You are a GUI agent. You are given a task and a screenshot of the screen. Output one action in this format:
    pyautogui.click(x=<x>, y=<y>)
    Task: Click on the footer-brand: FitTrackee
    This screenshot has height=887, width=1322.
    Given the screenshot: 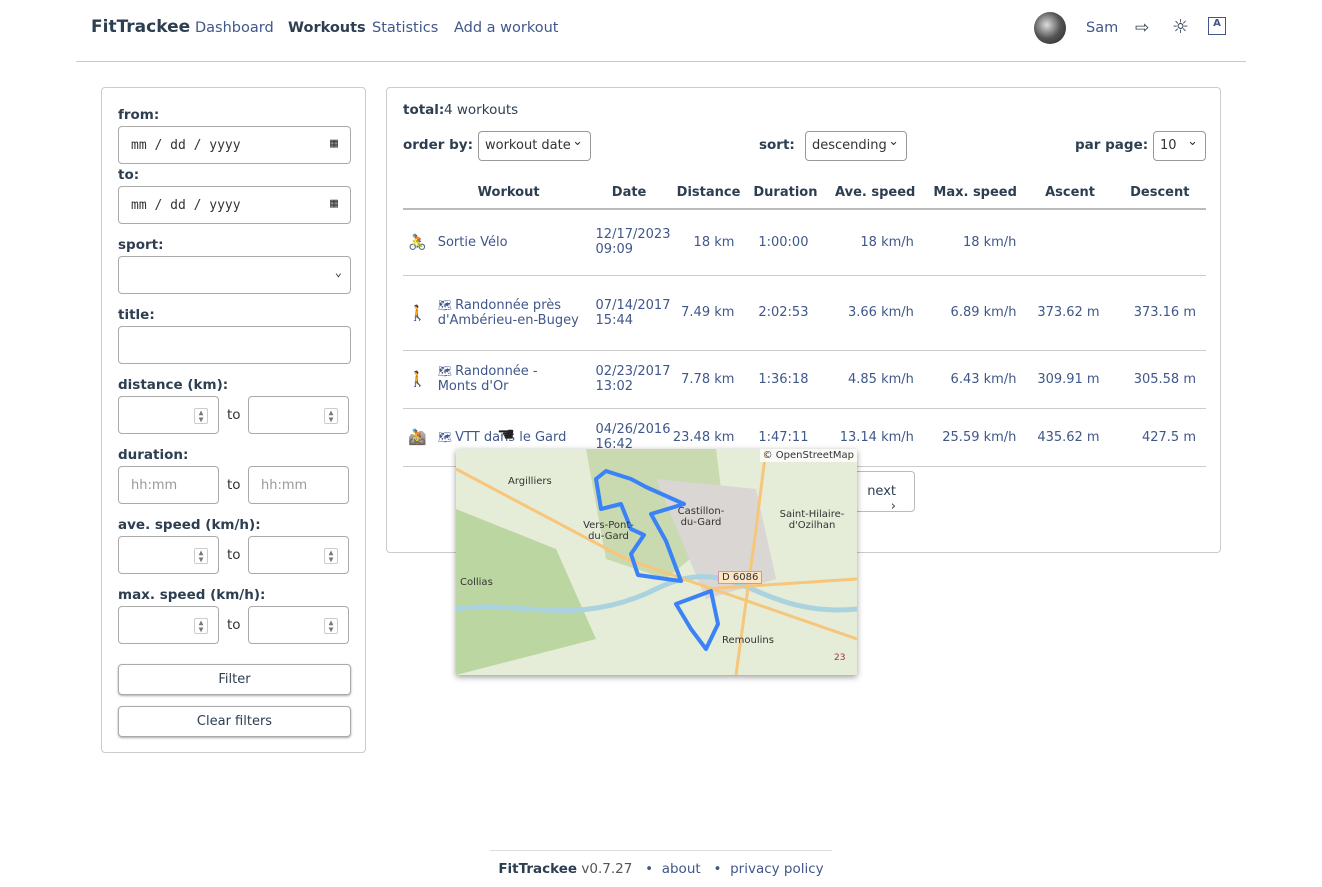 What is the action you would take?
    pyautogui.click(x=538, y=869)
    